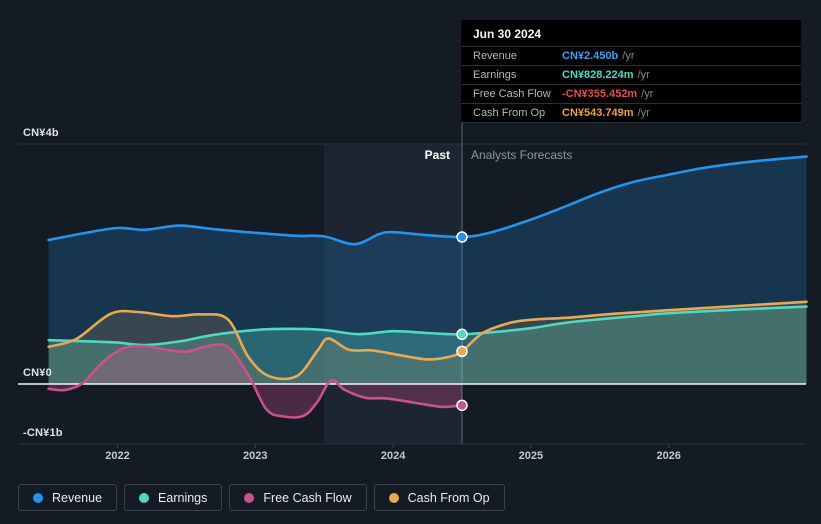 This screenshot has width=821, height=524. What do you see at coordinates (531, 456) in the screenshot?
I see `x-axis-label: 2025` at bounding box center [531, 456].